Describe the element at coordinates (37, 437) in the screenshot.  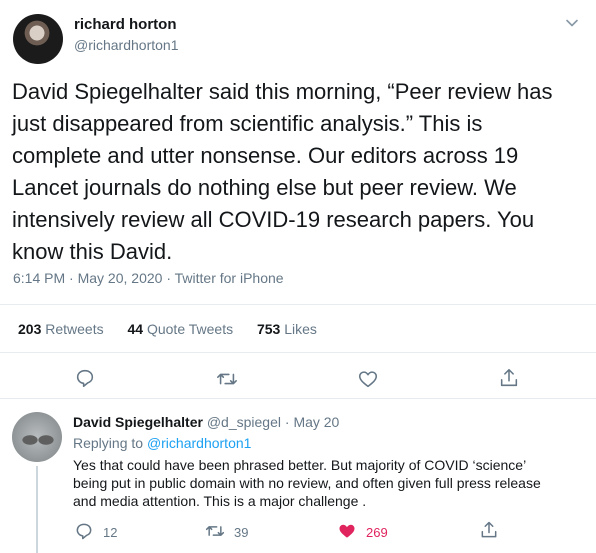
I see `reply-author-avatar` at that location.